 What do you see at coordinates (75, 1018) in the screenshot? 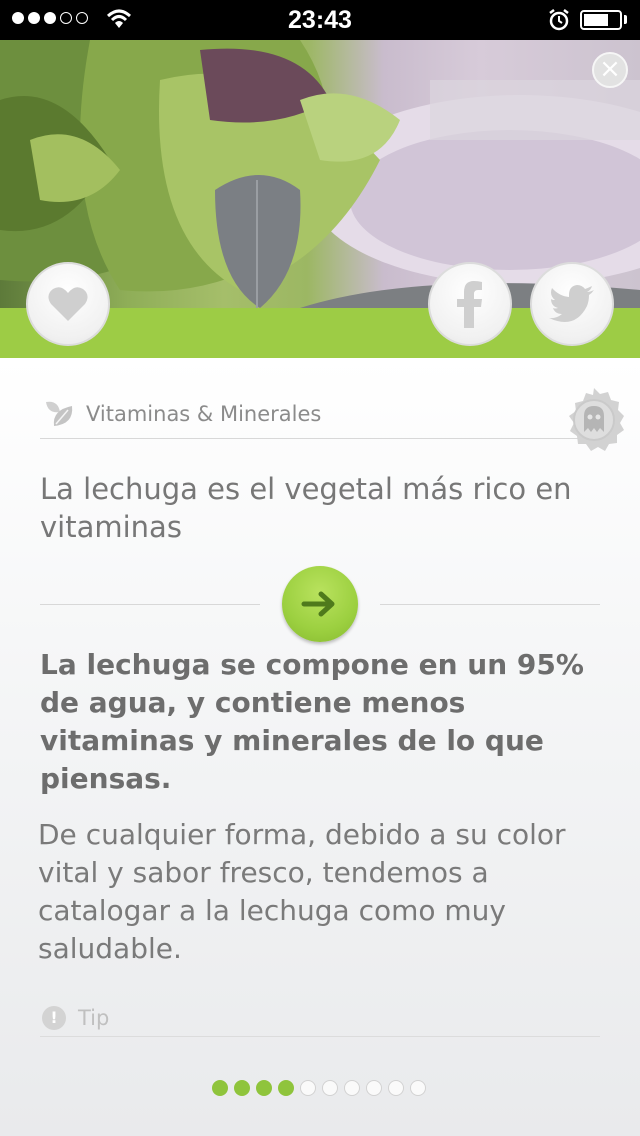
I see `tip-row: ! Tip` at bounding box center [75, 1018].